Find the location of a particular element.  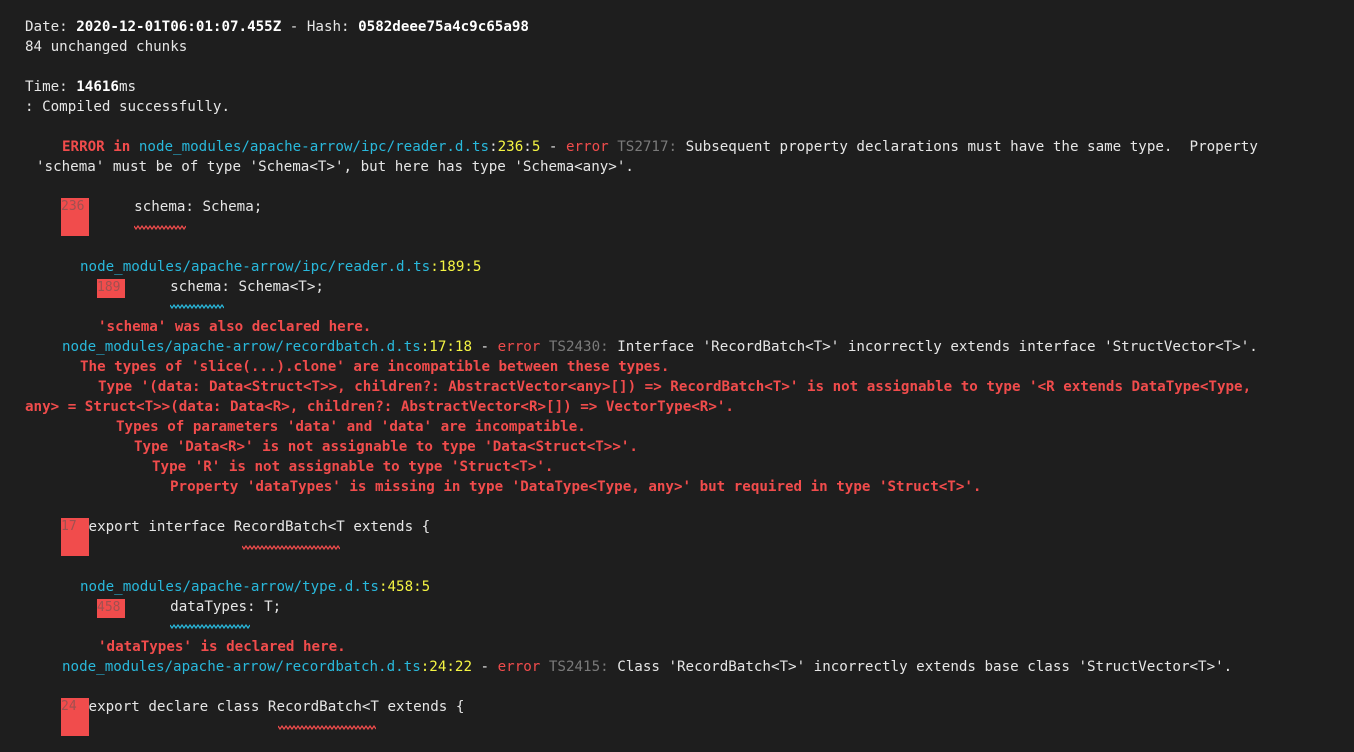

date-label: Date: is located at coordinates (51, 27).